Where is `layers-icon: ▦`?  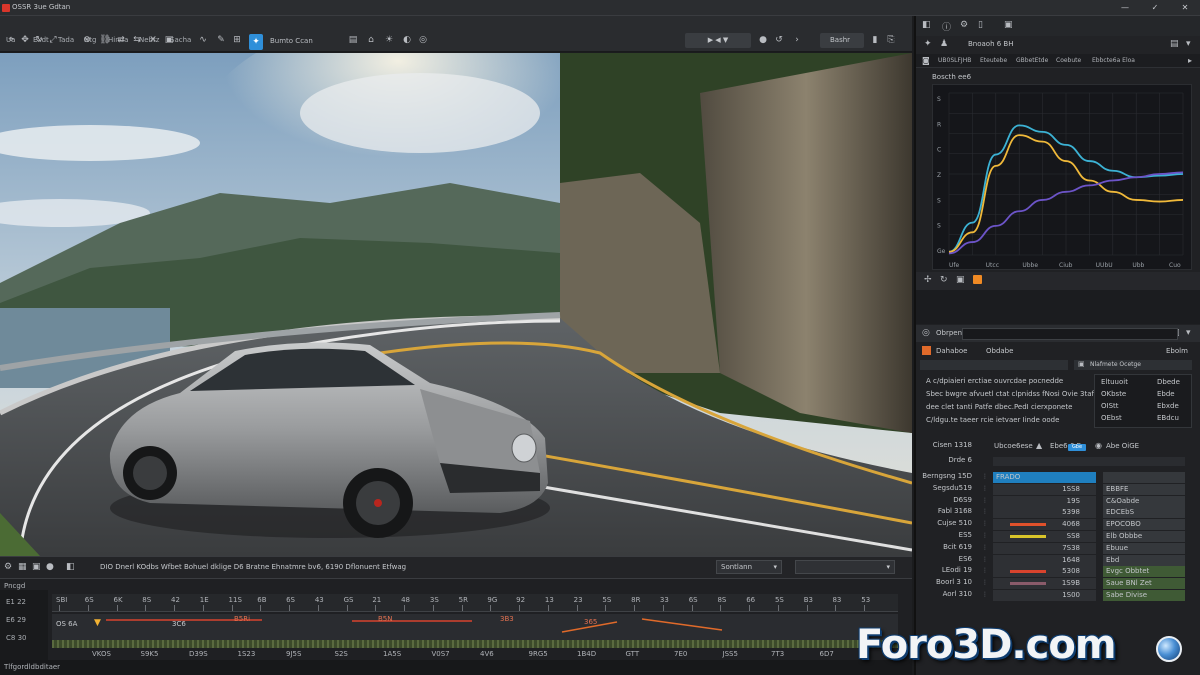
layers-icon: ▦ is located at coordinates (22, 567).